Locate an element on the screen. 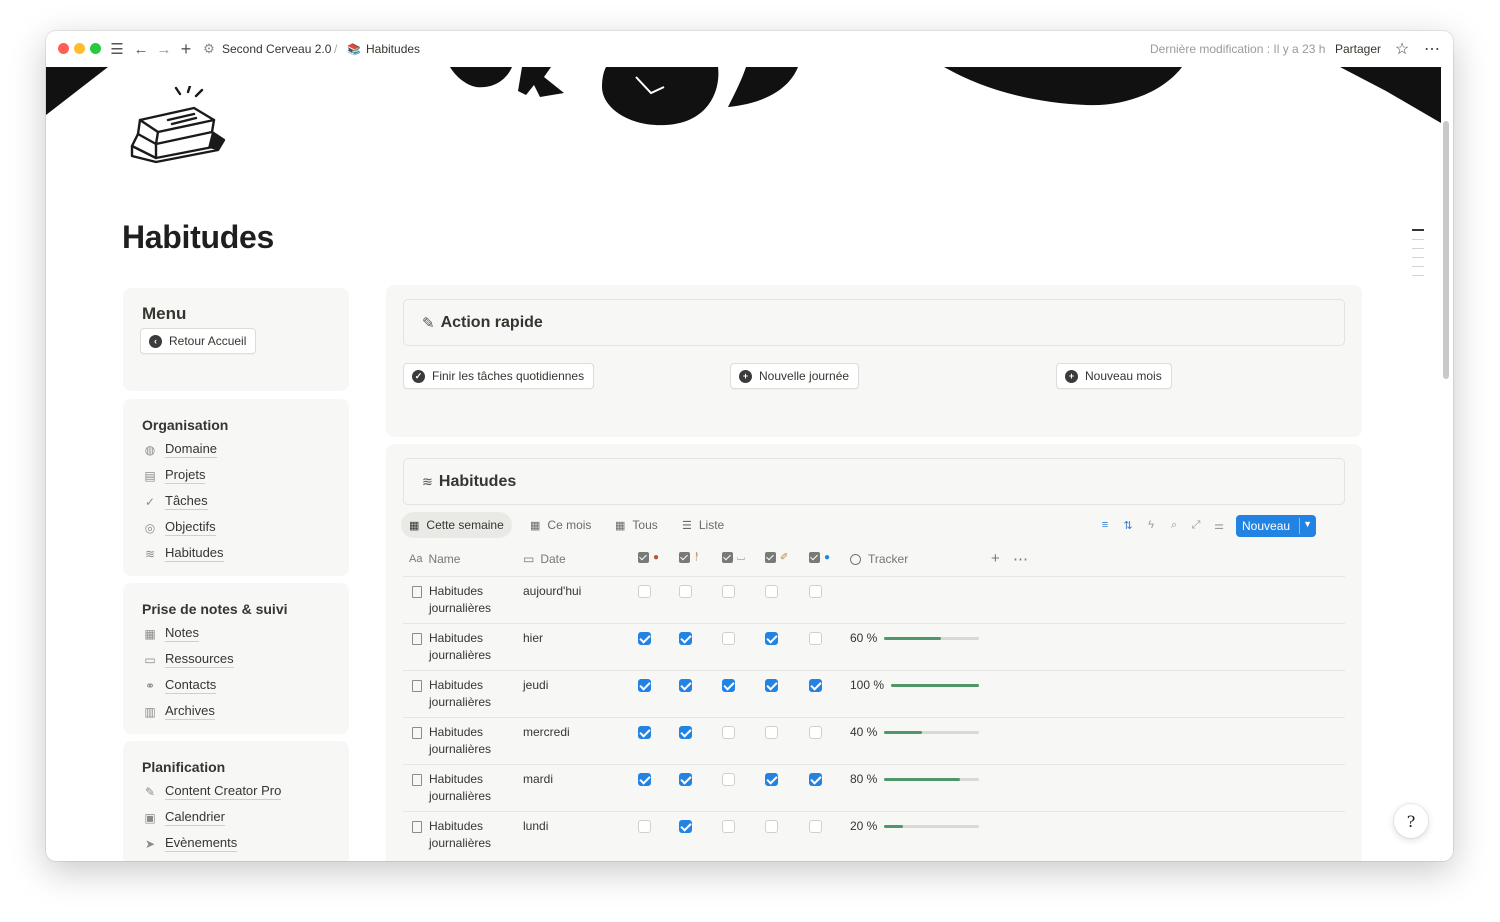 This screenshot has height=922, width=1500. tab-cette-semaine: ▦ Cette semaine is located at coordinates (456, 525).